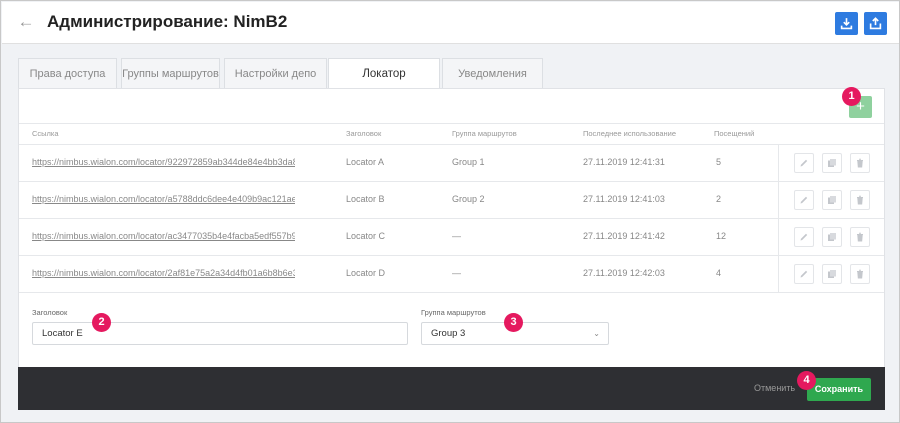 This screenshot has width=900, height=423. Describe the element at coordinates (513, 322) in the screenshot. I see `callout-badge-3: 3` at that location.